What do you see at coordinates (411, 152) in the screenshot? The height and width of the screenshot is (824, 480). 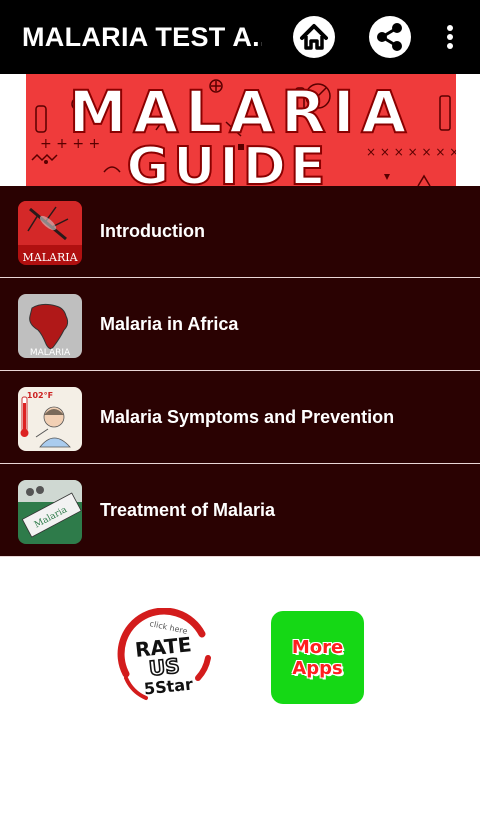 I see `banner-crosses: × × × × × × ×` at bounding box center [411, 152].